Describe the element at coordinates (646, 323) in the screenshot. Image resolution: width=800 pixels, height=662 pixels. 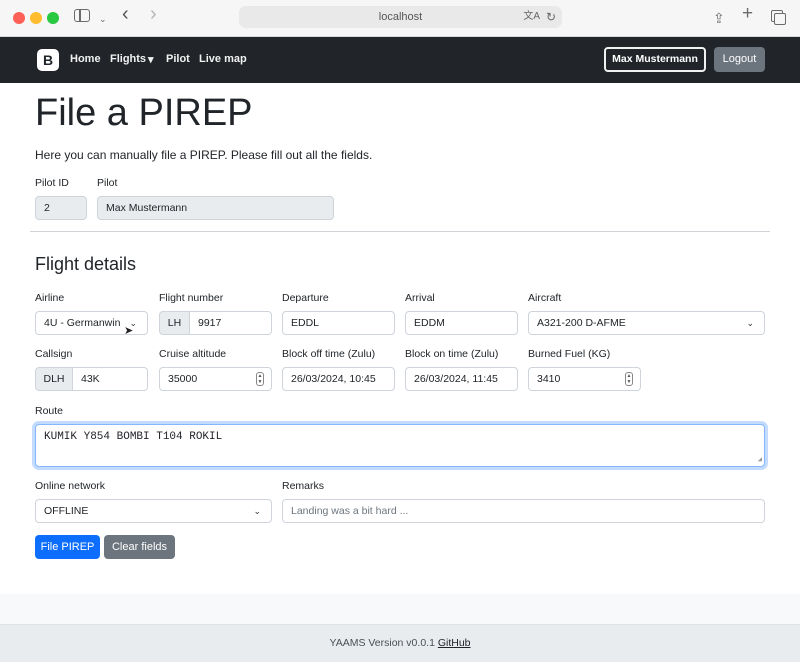
I see `aircraft-select: A321-200 D-AFME ⌄` at that location.